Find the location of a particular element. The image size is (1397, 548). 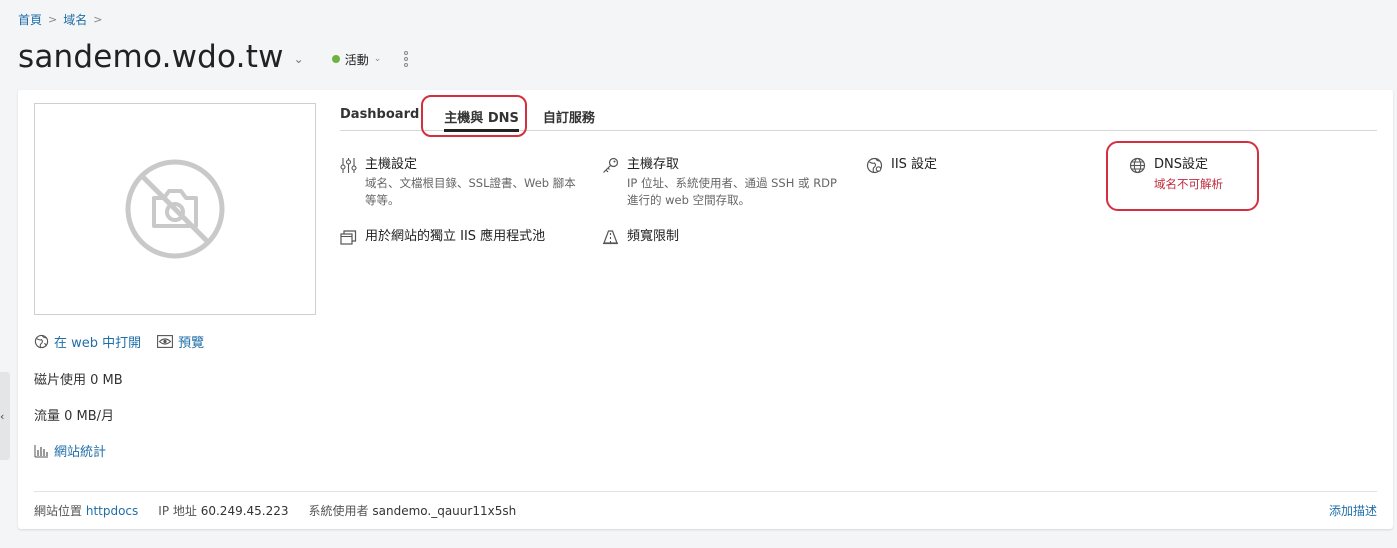

chevron-down-icon: ⌄ is located at coordinates (377, 59).